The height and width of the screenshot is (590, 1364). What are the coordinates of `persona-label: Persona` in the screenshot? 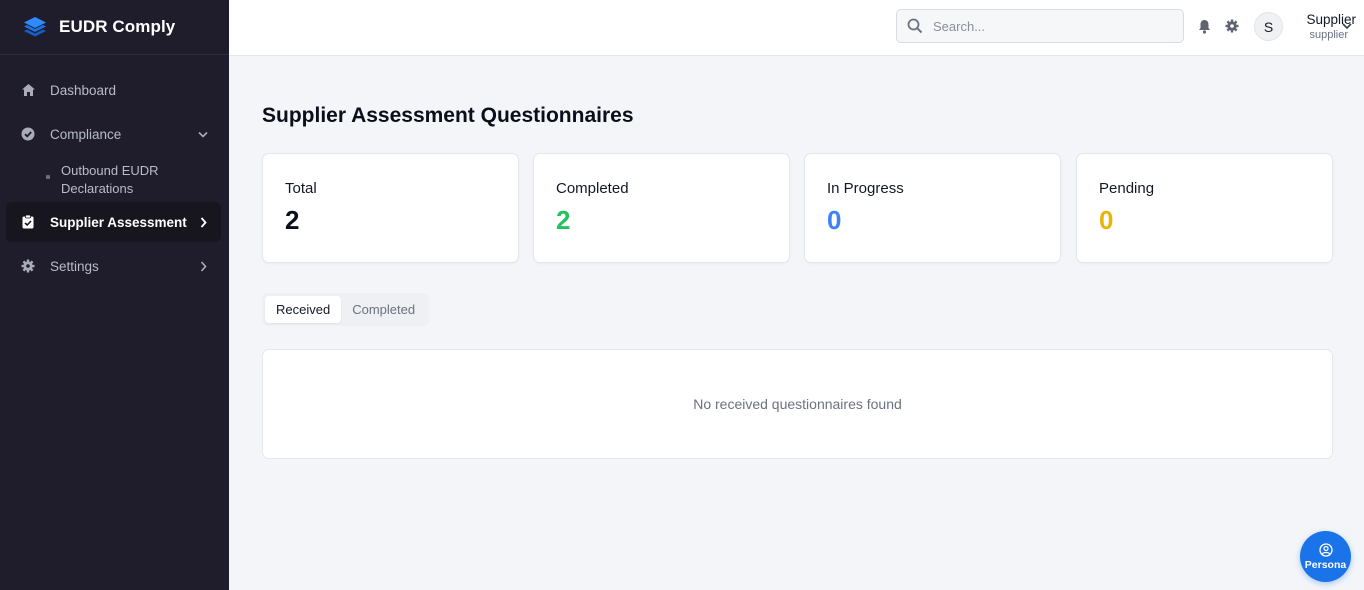 It's located at (1325, 564).